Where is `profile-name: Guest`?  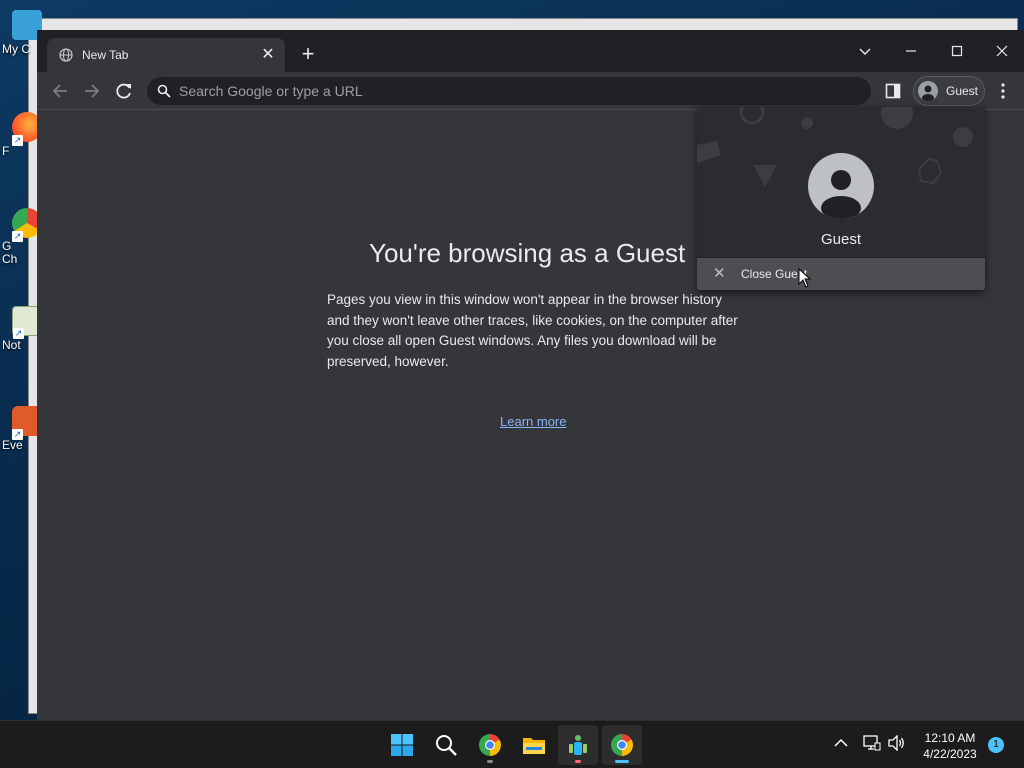 profile-name: Guest is located at coordinates (841, 239).